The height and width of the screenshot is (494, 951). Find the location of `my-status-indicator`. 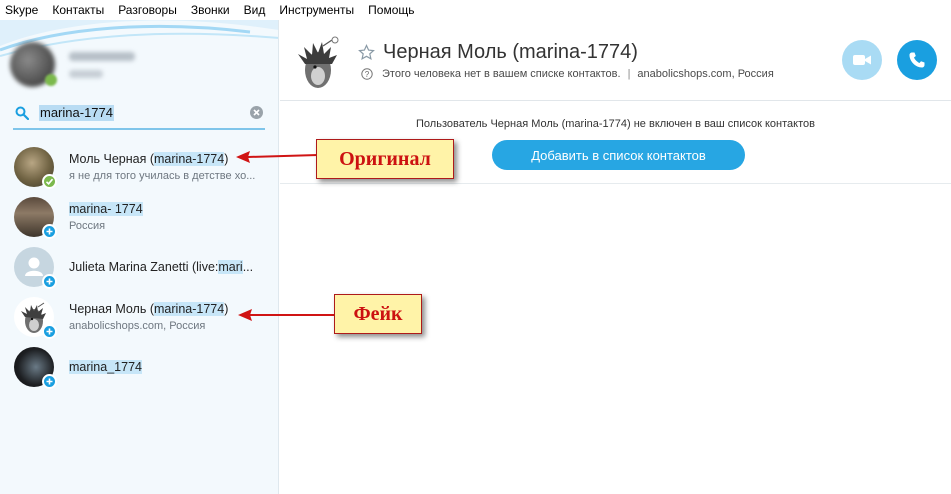

my-status-indicator is located at coordinates (51, 80).